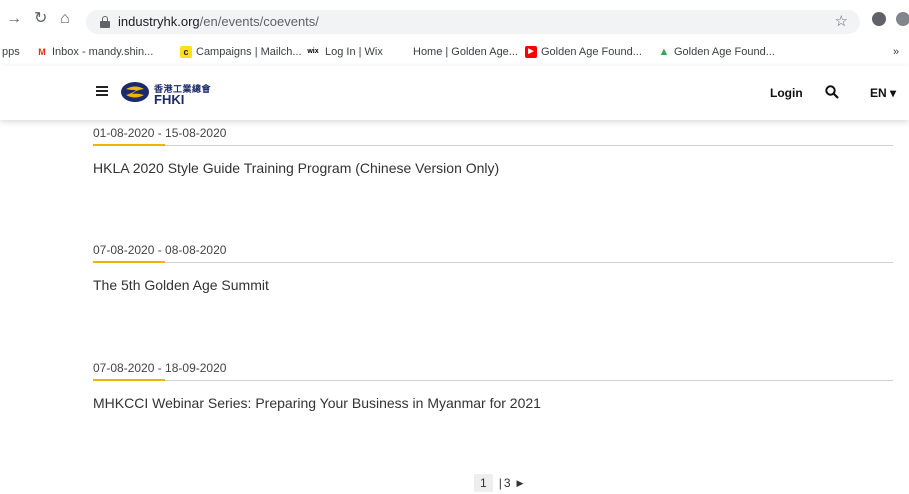  What do you see at coordinates (664, 52) in the screenshot?
I see `google-drive-icon: ▲` at bounding box center [664, 52].